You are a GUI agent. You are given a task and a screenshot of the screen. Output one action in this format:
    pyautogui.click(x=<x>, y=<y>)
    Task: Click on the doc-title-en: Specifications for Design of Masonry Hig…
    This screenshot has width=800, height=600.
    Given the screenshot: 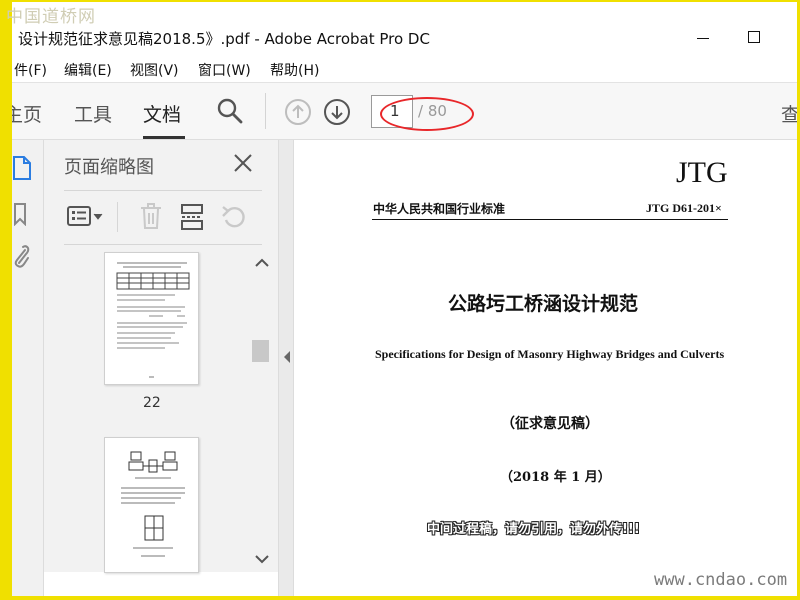 What is the action you would take?
    pyautogui.click(x=550, y=354)
    